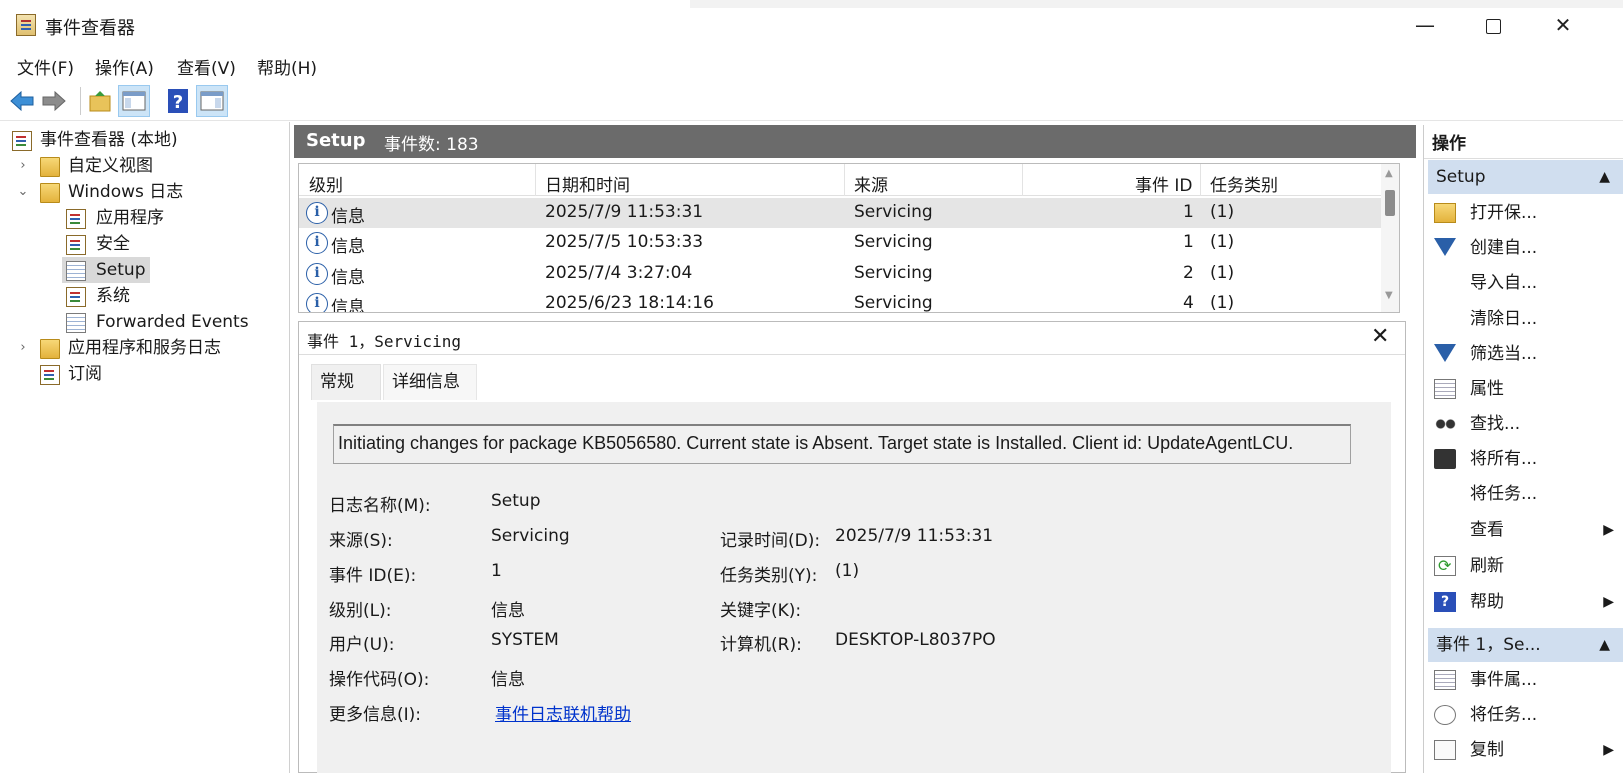 The width and height of the screenshot is (1623, 773). Describe the element at coordinates (1389, 295) in the screenshot. I see `scroll-down-icon: ▼` at that location.